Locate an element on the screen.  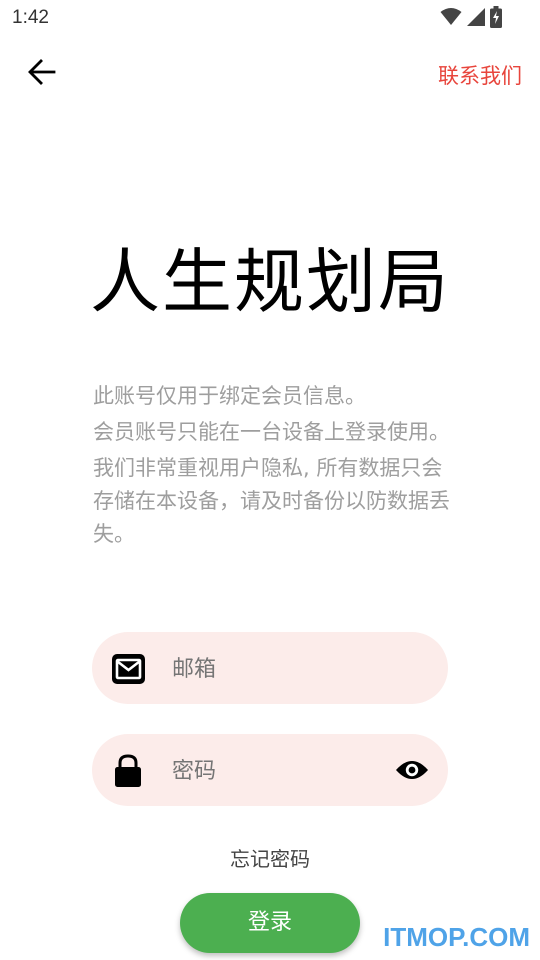
status-time: 1:42 is located at coordinates (30, 17).